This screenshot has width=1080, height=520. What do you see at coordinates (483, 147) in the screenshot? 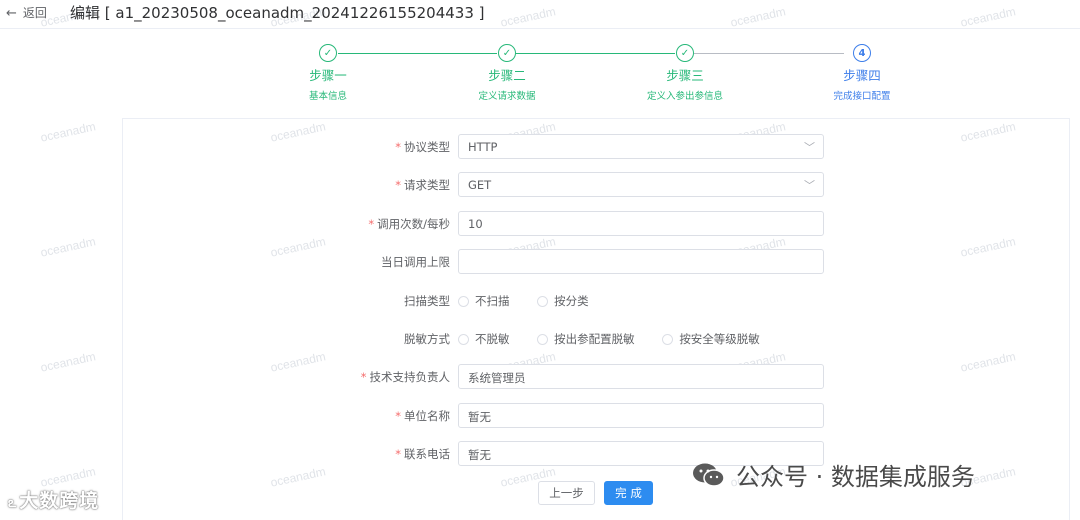
I see `protocol-value: HTTP` at bounding box center [483, 147].